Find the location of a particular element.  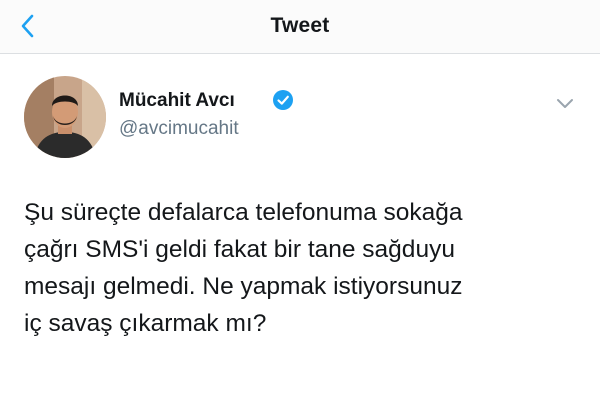

top-navigation-bar: Tweet is located at coordinates (300, 27).